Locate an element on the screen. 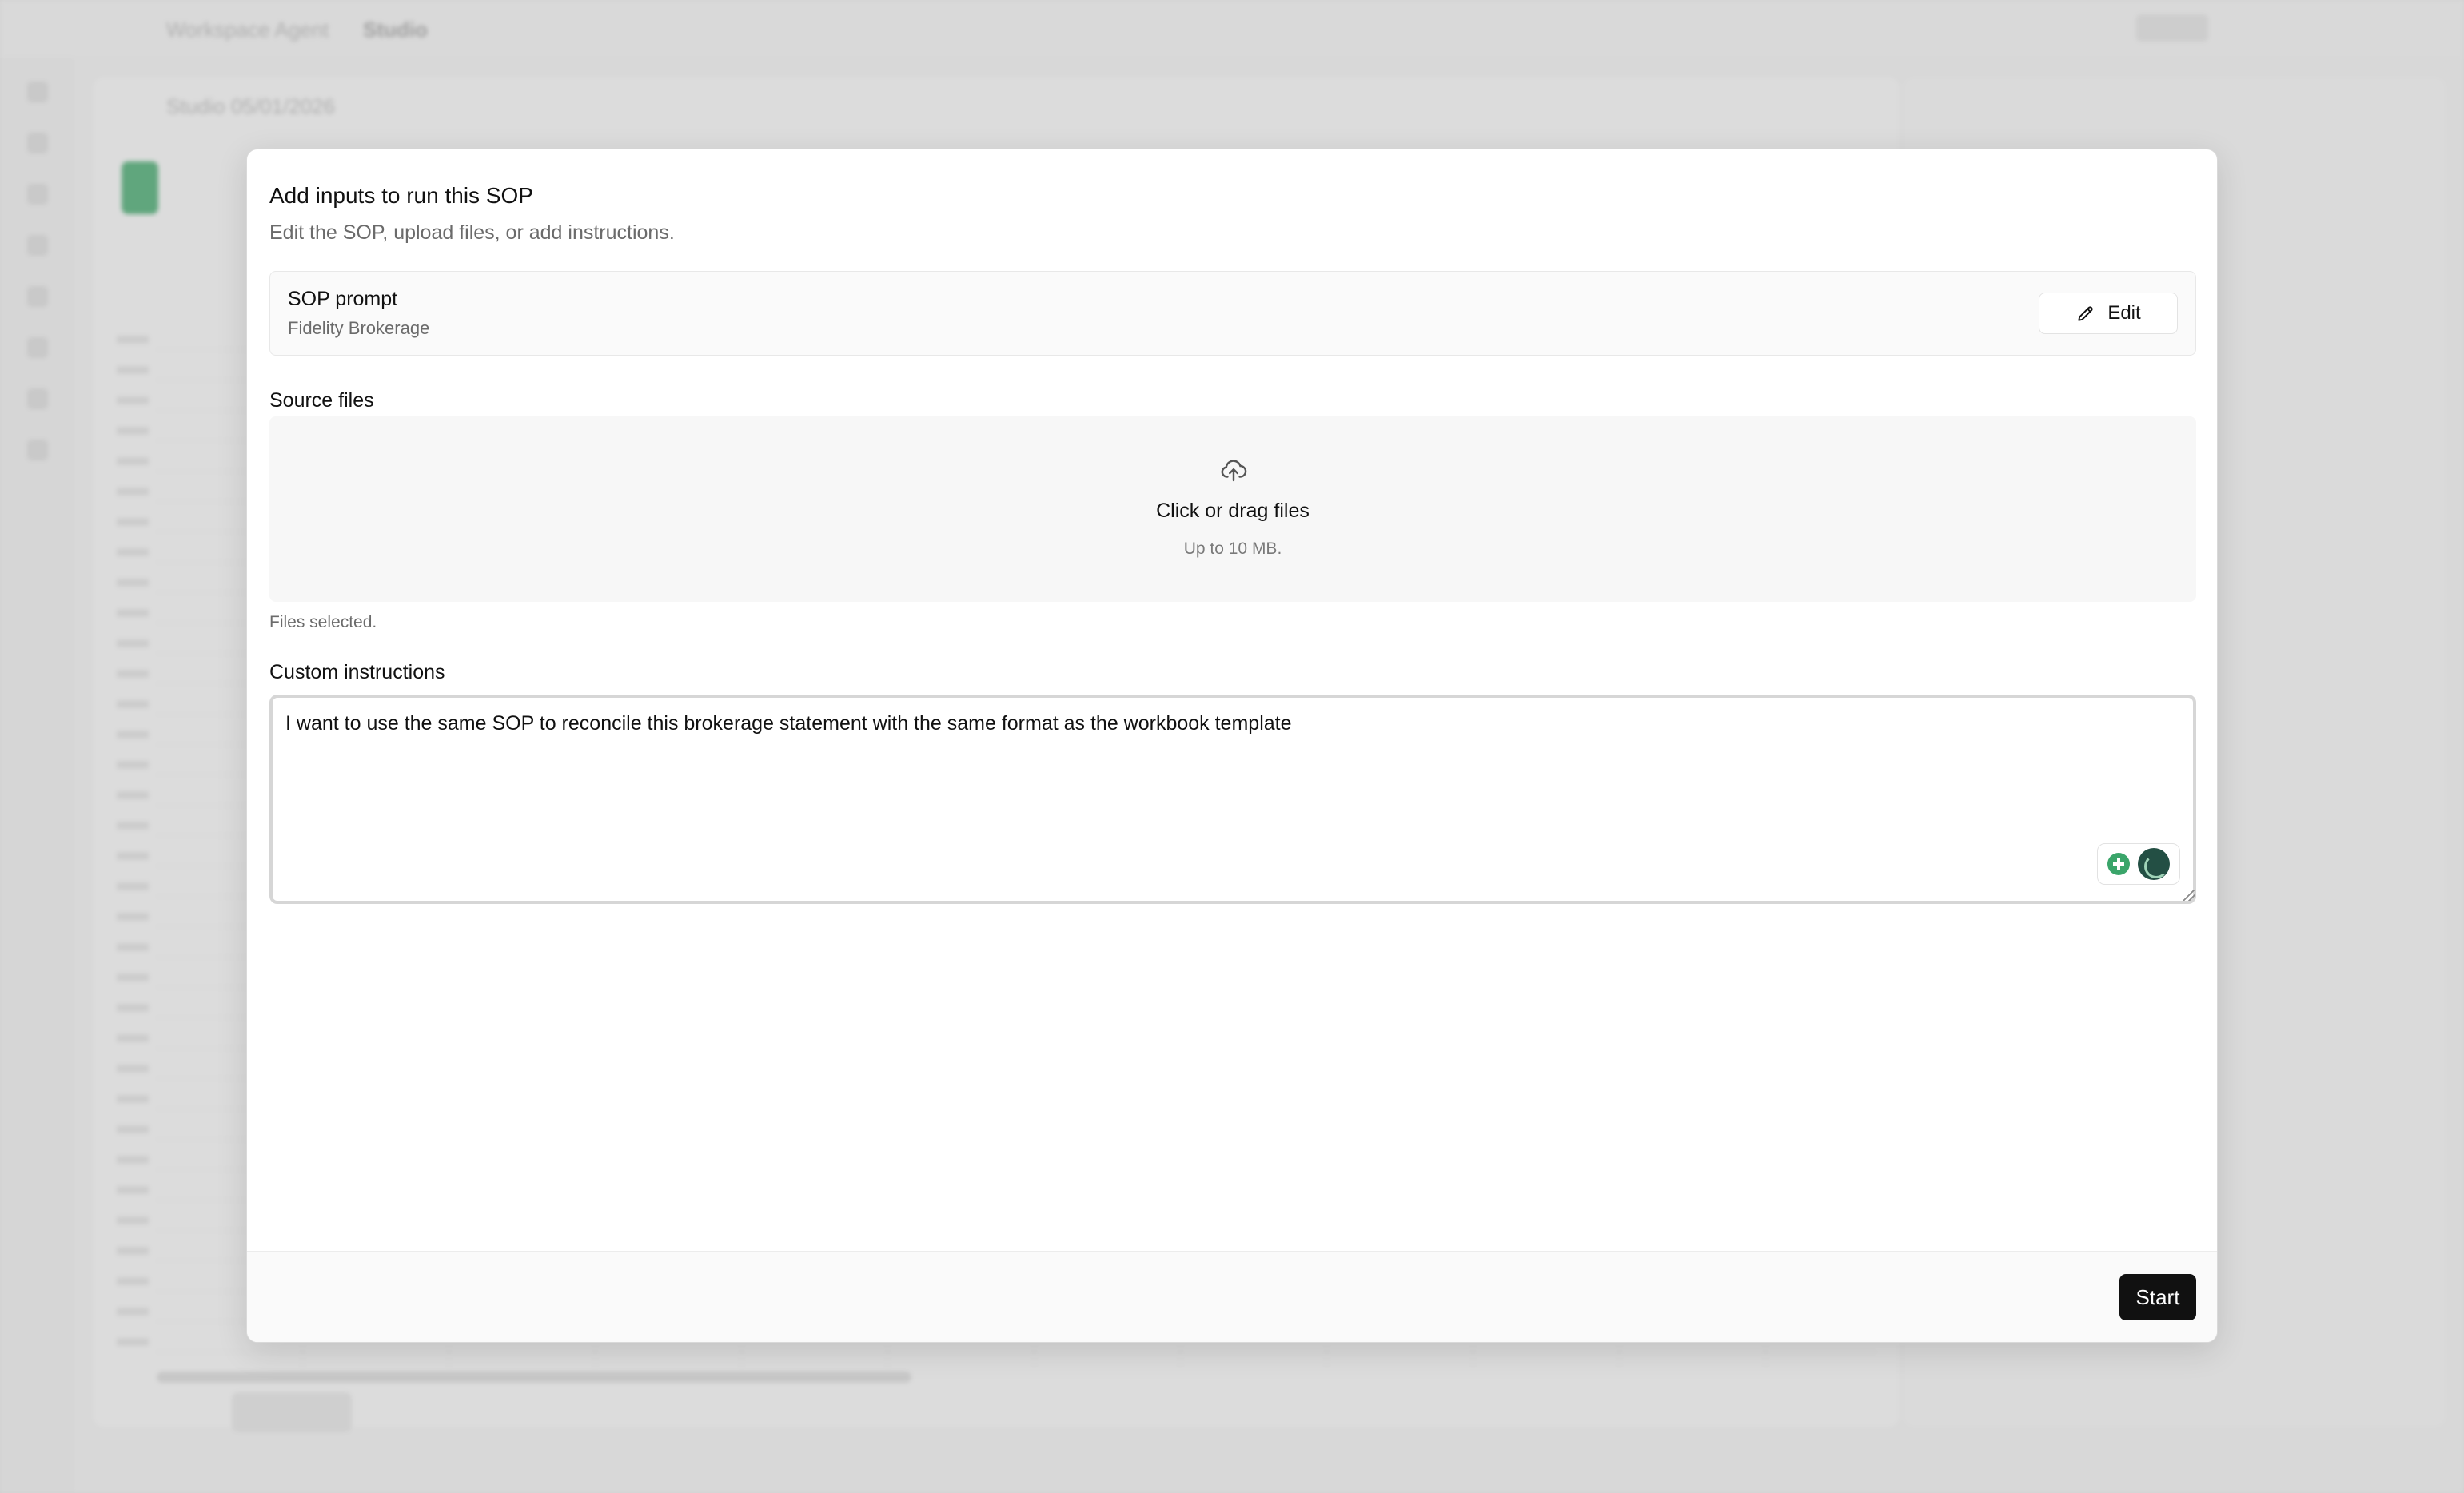 Image resolution: width=2464 pixels, height=1493 pixels. textarea-resize-handle is located at coordinates (2189, 895).